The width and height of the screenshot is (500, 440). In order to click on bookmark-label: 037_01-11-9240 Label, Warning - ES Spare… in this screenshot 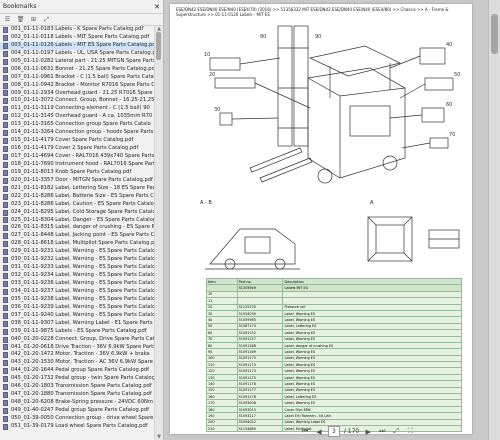, I will do `click(83, 314)`.